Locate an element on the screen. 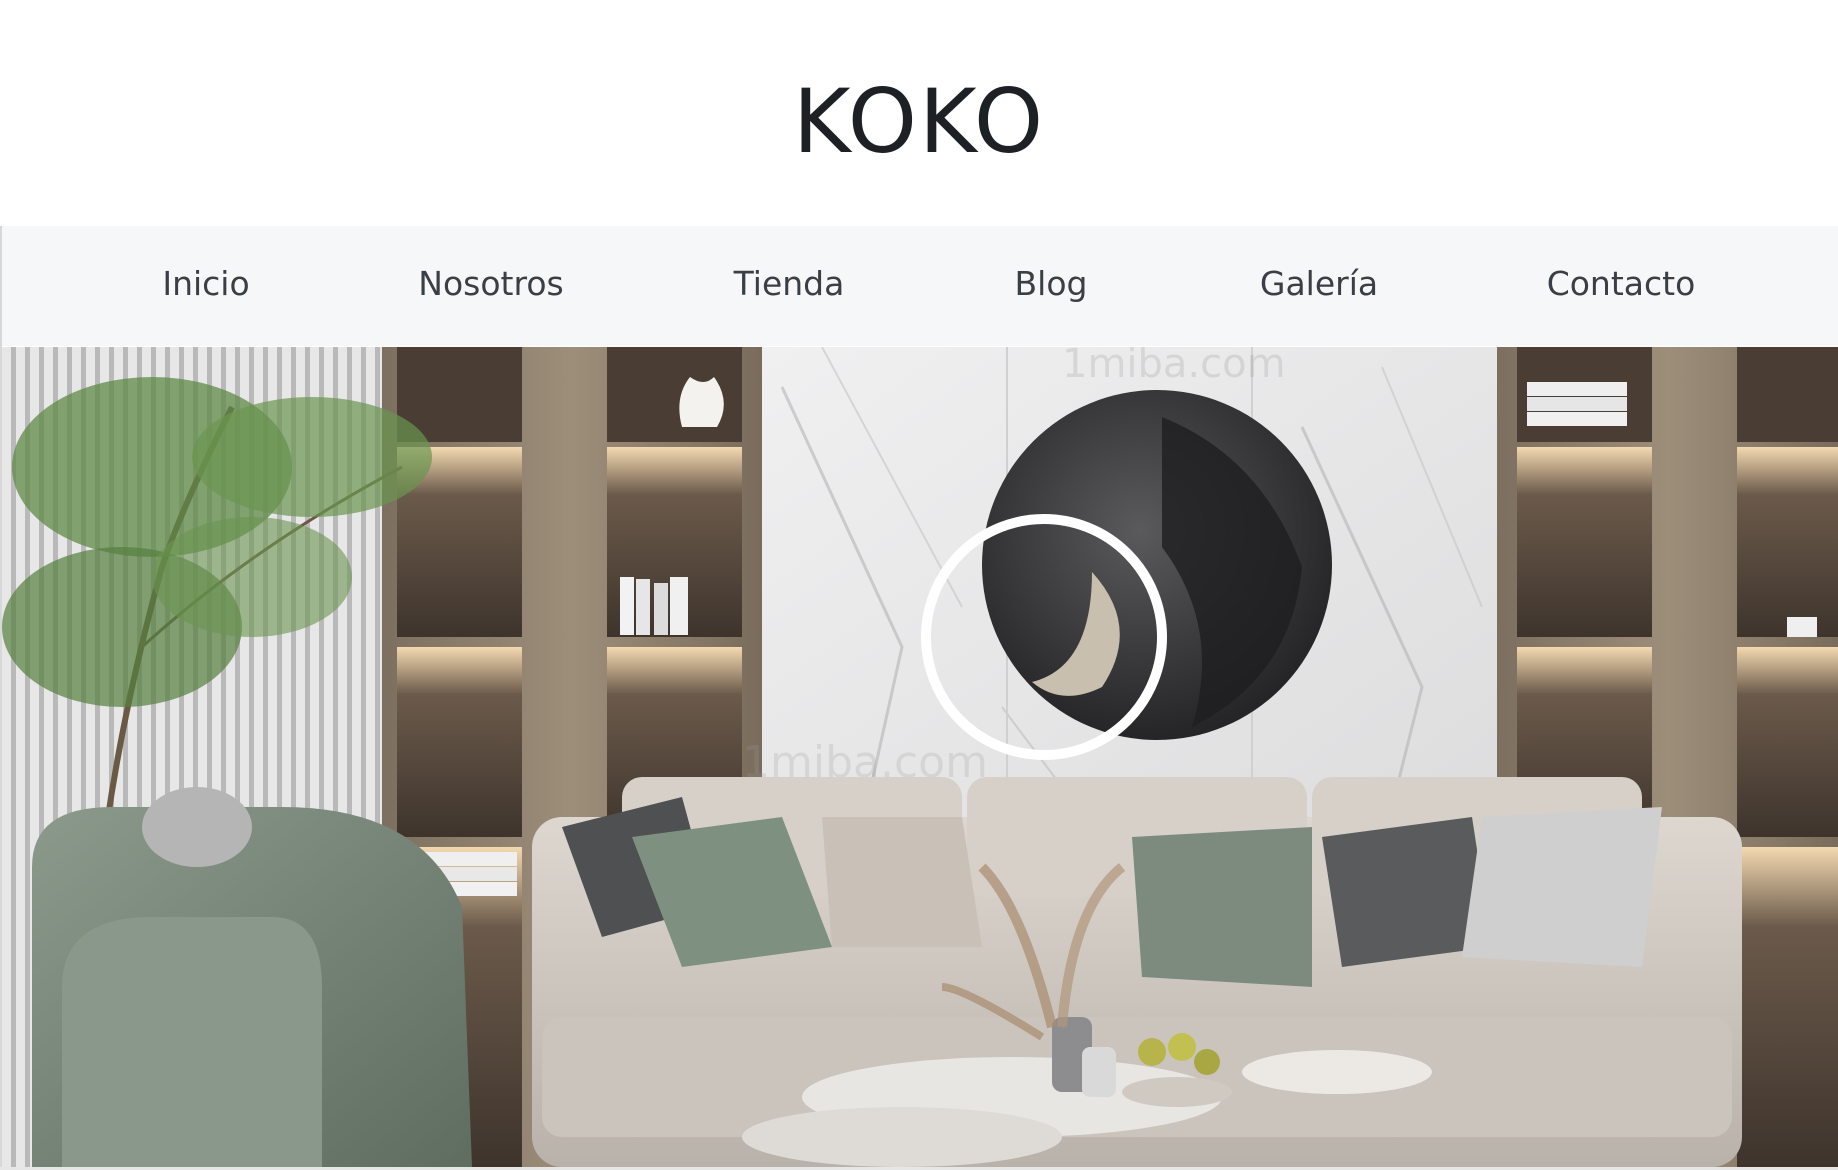 The width and height of the screenshot is (1838, 1170). nav-item-nosotros: Nosotros is located at coordinates (490, 283).